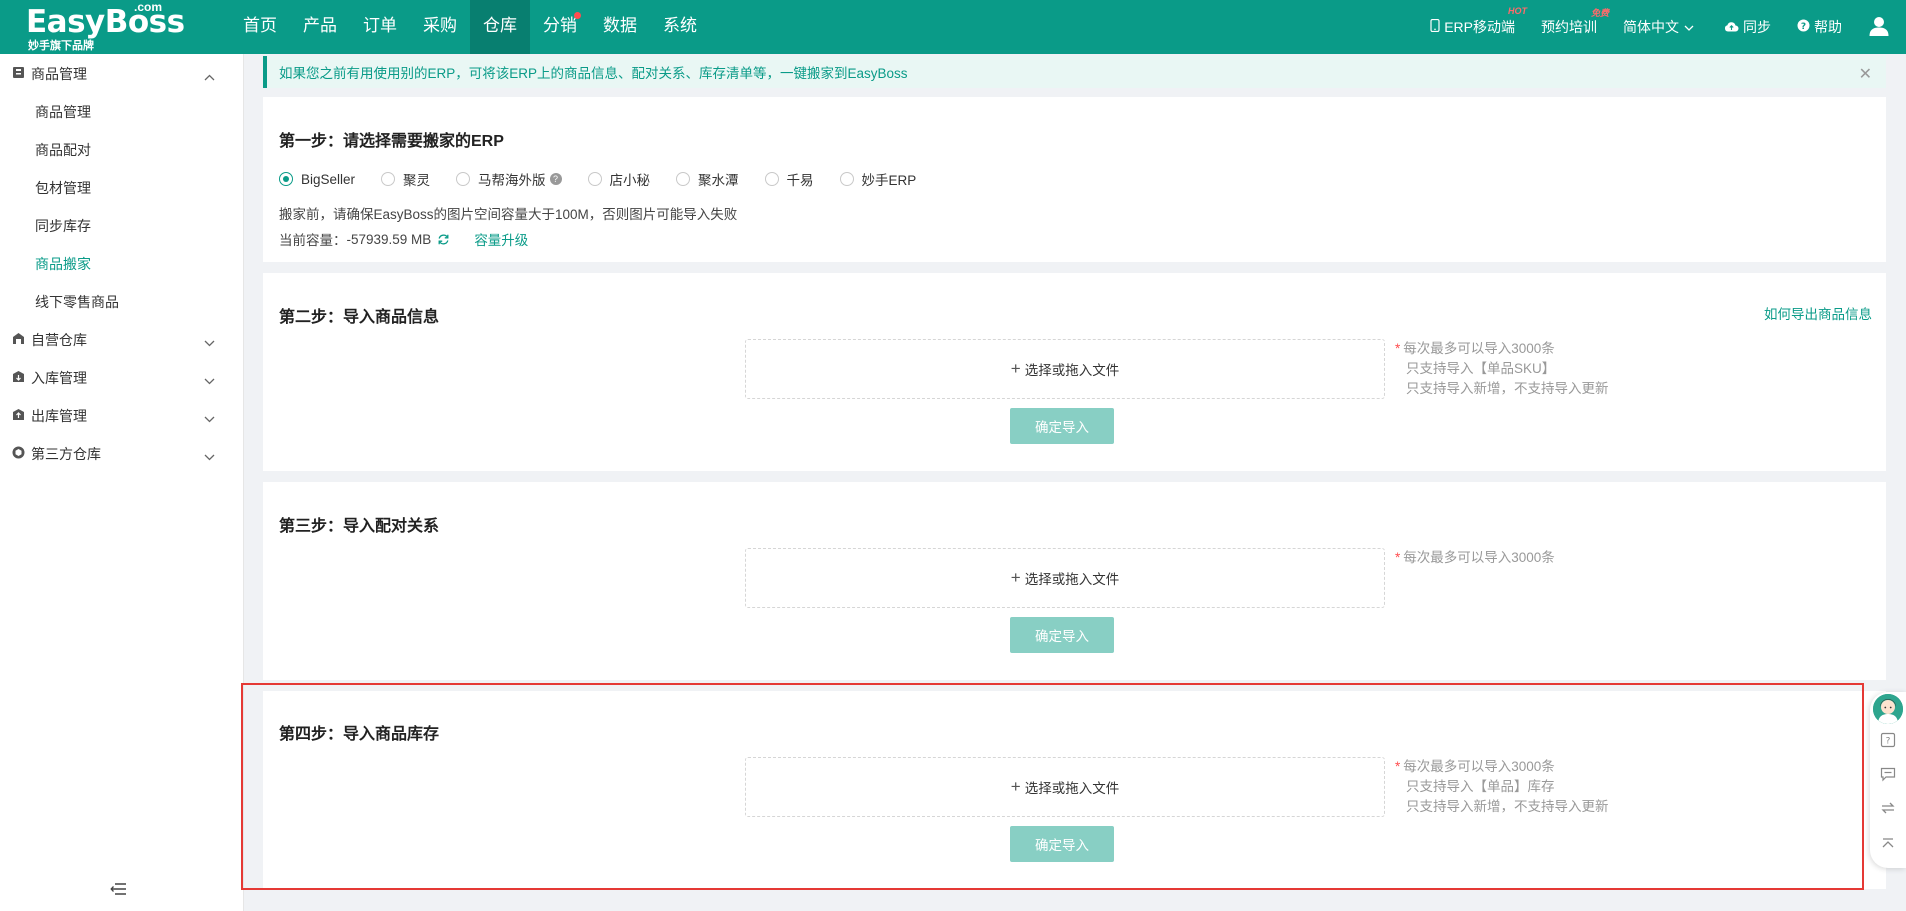 This screenshot has height=911, width=1906. What do you see at coordinates (1015, 368) in the screenshot?
I see `plus-icon: +` at bounding box center [1015, 368].